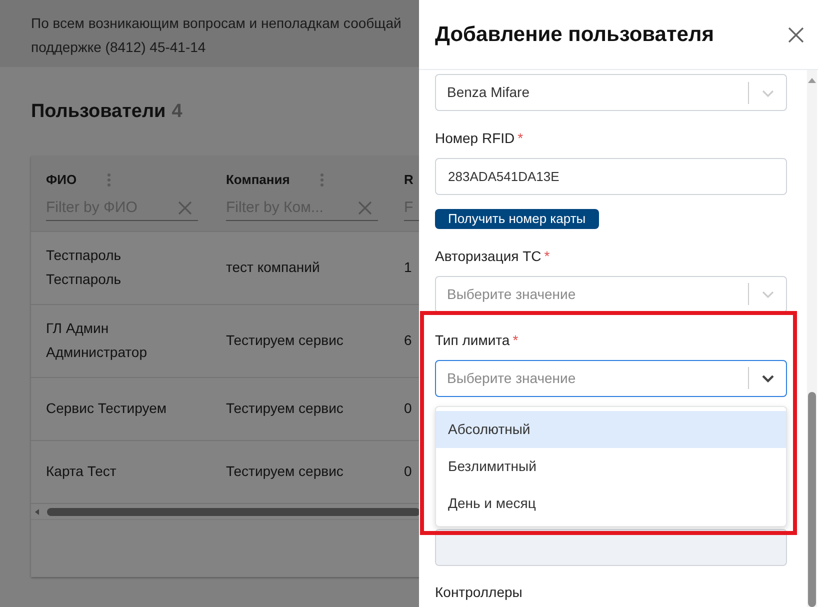 Image resolution: width=818 pixels, height=607 pixels. Describe the element at coordinates (611, 466) in the screenshot. I see `dropdown-option: Безлимитный` at that location.